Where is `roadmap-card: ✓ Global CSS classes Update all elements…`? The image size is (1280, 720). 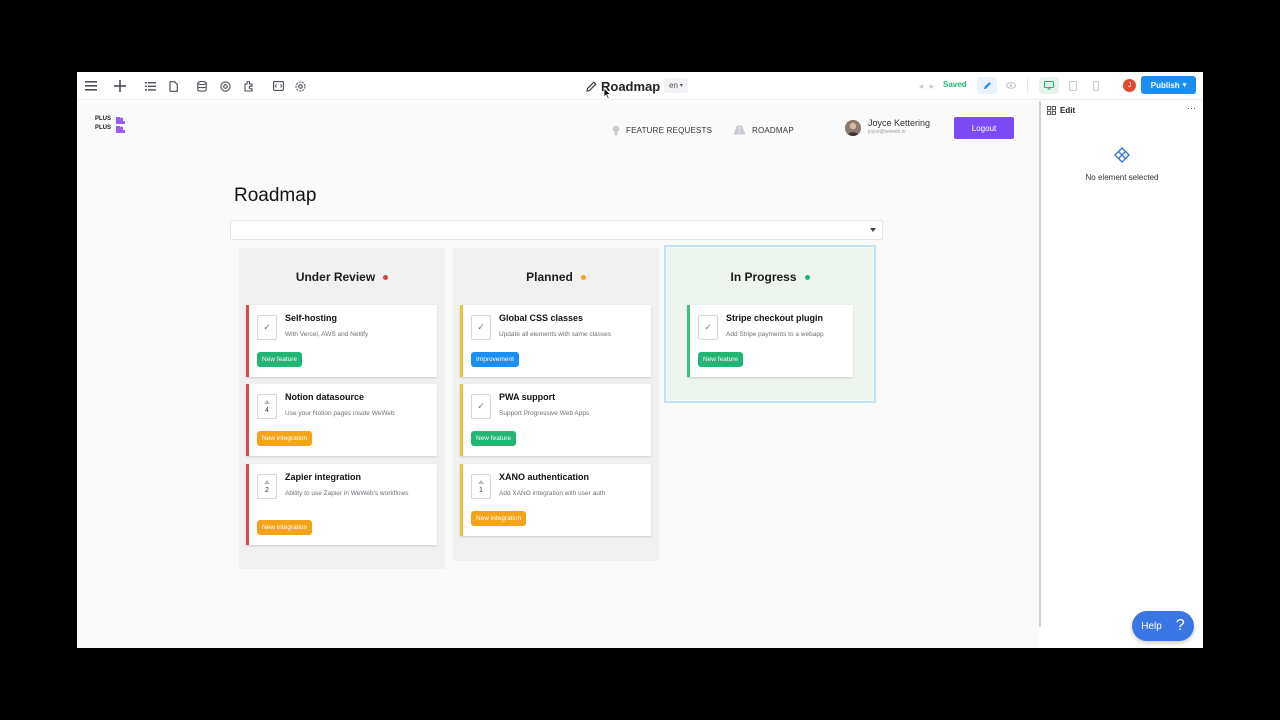 roadmap-card: ✓ Global CSS classes Update all elements… is located at coordinates (555, 341).